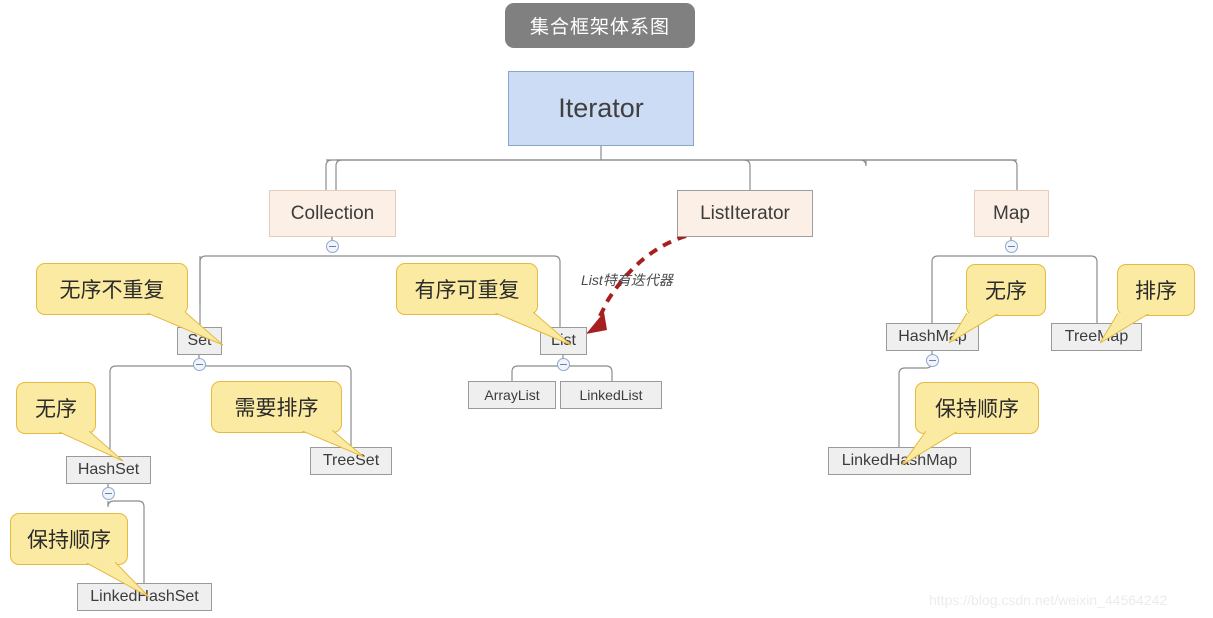 The image size is (1213, 618). What do you see at coordinates (112, 290) in the screenshot?
I see `callout-set-note-text: 无序不重复` at bounding box center [112, 290].